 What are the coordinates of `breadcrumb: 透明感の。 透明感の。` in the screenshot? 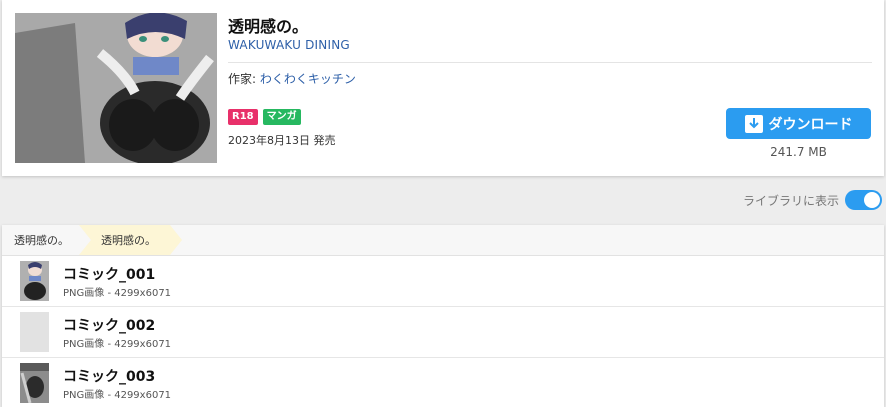 It's located at (443, 240).